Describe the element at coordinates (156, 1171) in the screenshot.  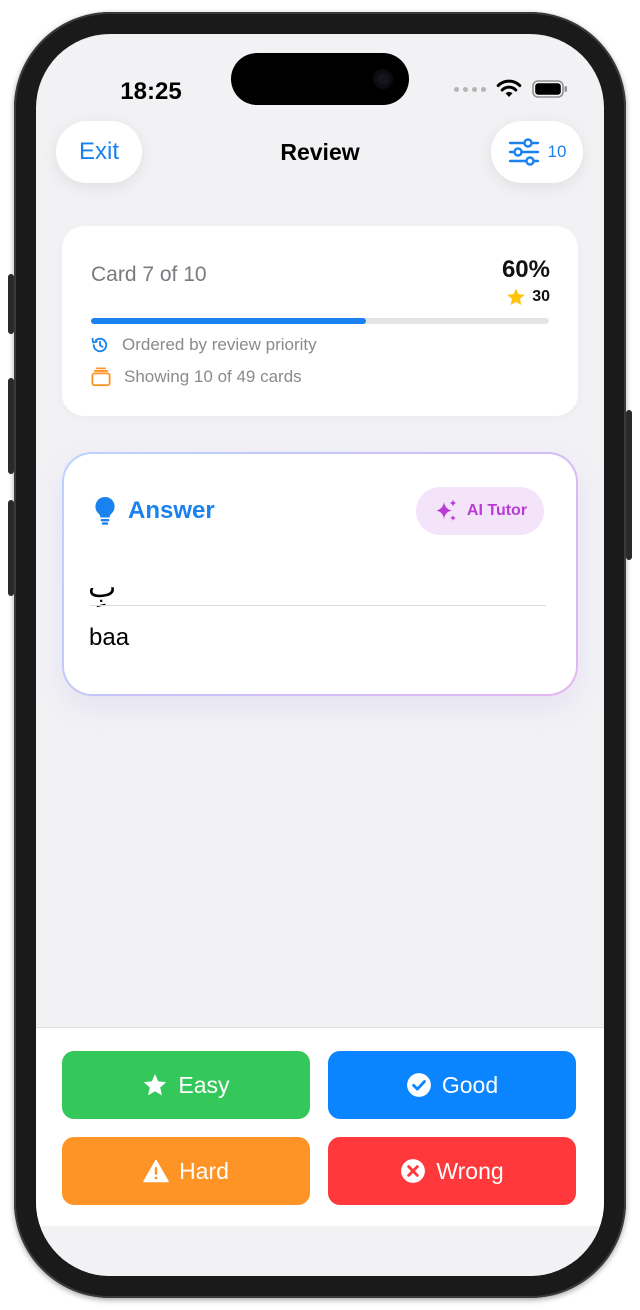
I see `warning-triangle-icon` at that location.